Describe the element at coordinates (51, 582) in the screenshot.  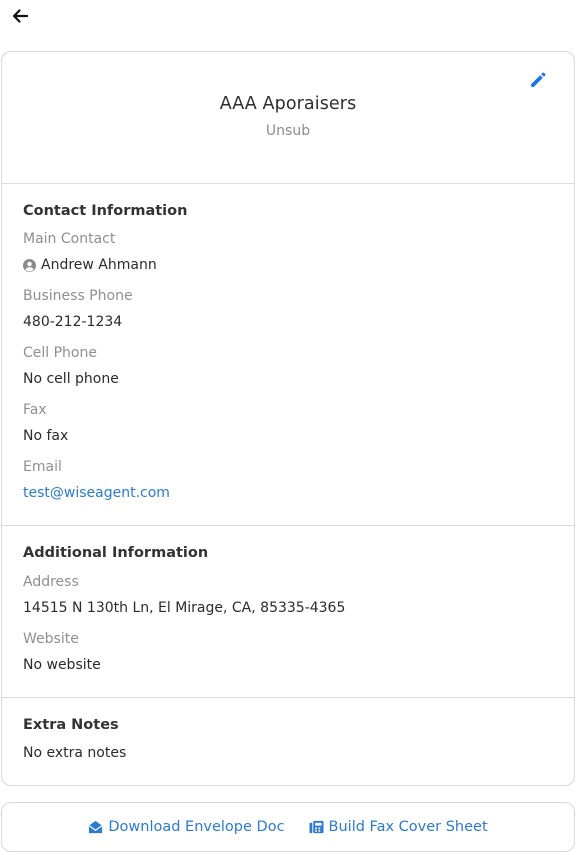
I see `address-label: Address` at that location.